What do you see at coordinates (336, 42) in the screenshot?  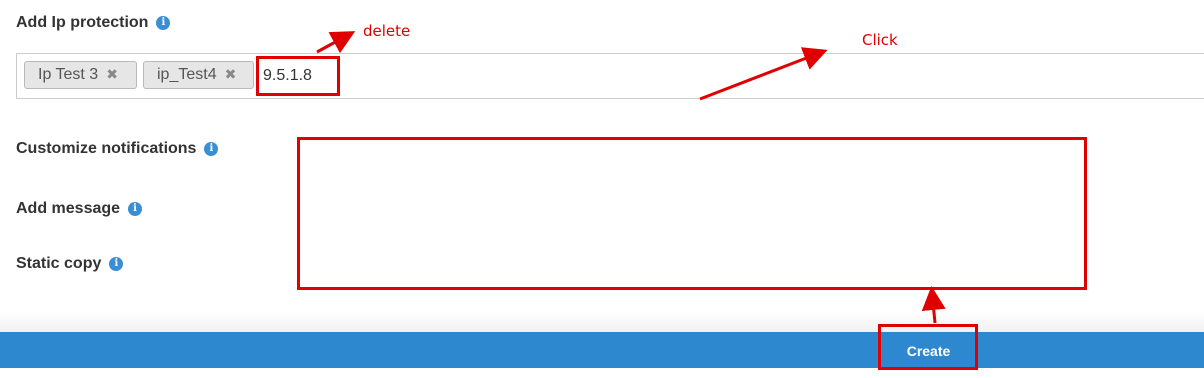 I see `delete-arrow` at bounding box center [336, 42].